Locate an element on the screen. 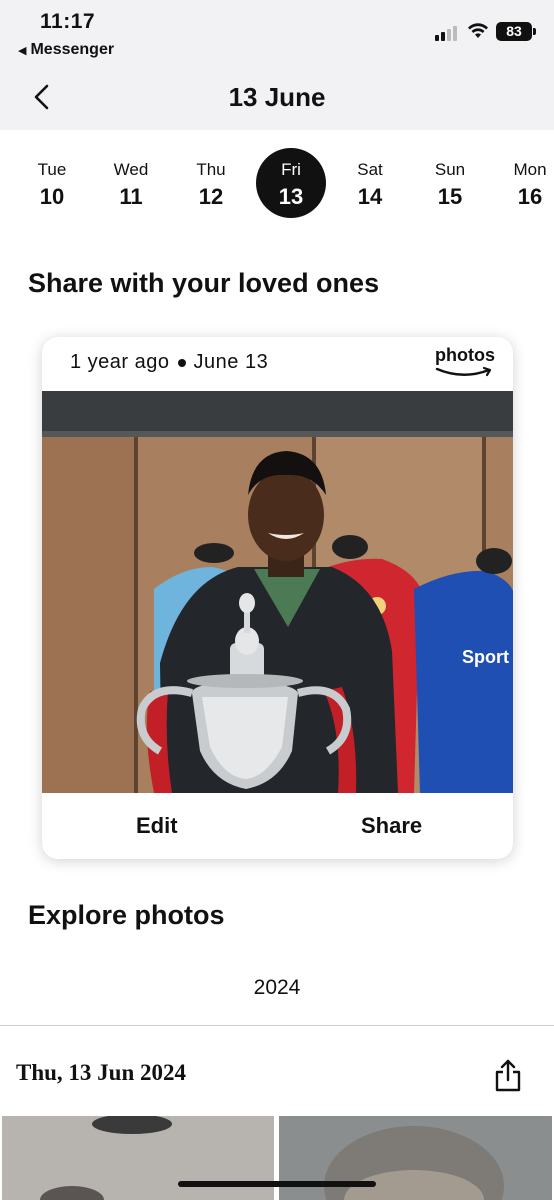 Image resolution: width=554 pixels, height=1200 pixels. share-icon is located at coordinates (508, 1075).